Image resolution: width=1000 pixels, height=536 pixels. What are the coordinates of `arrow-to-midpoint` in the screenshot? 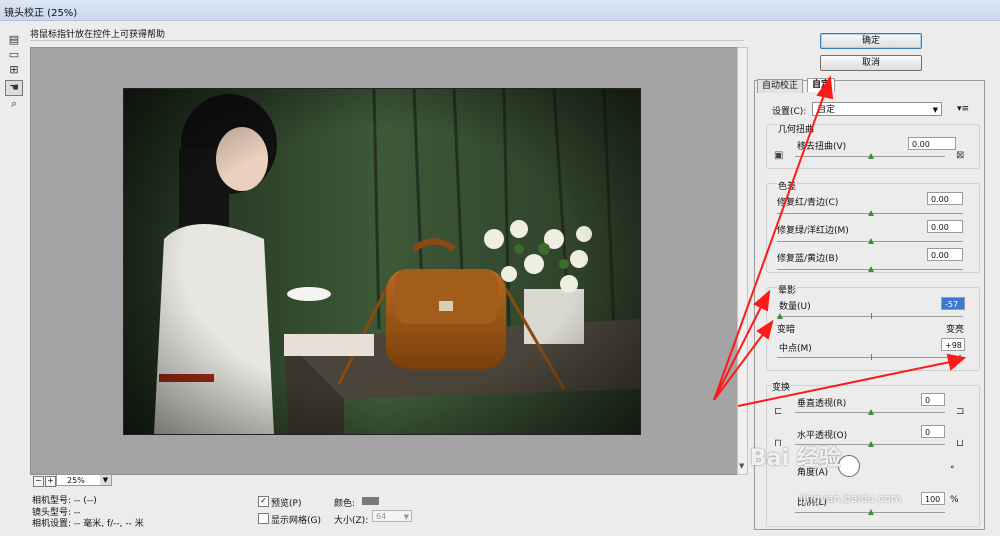 It's located at (844, 384).